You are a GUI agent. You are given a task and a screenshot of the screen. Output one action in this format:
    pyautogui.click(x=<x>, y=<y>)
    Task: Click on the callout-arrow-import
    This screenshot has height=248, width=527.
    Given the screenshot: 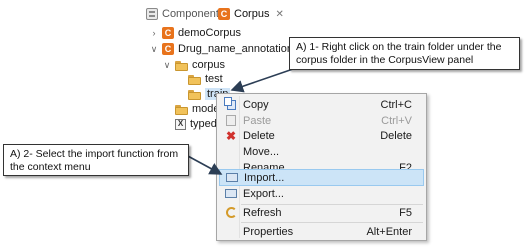 What is the action you would take?
    pyautogui.click(x=204, y=164)
    